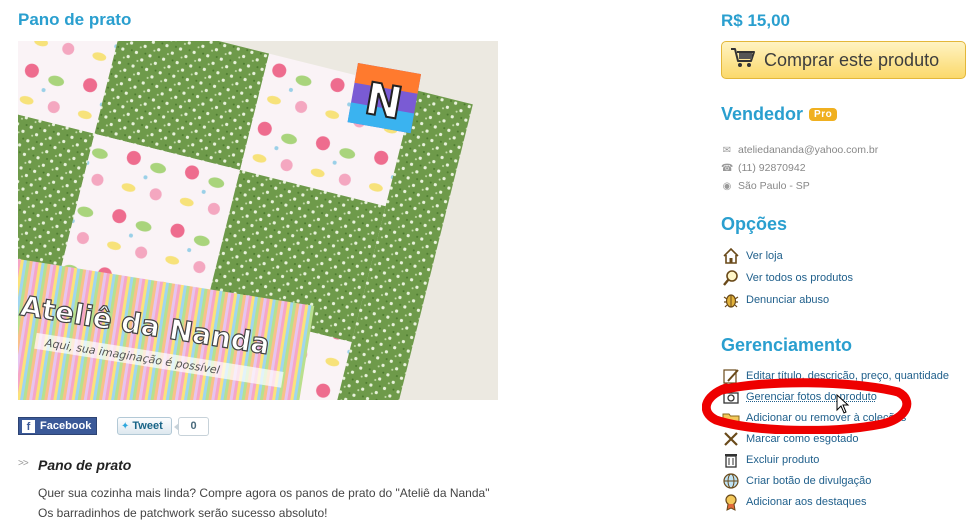 This screenshot has height=526, width=978. I want to click on tweet-label: Tweet, so click(147, 426).